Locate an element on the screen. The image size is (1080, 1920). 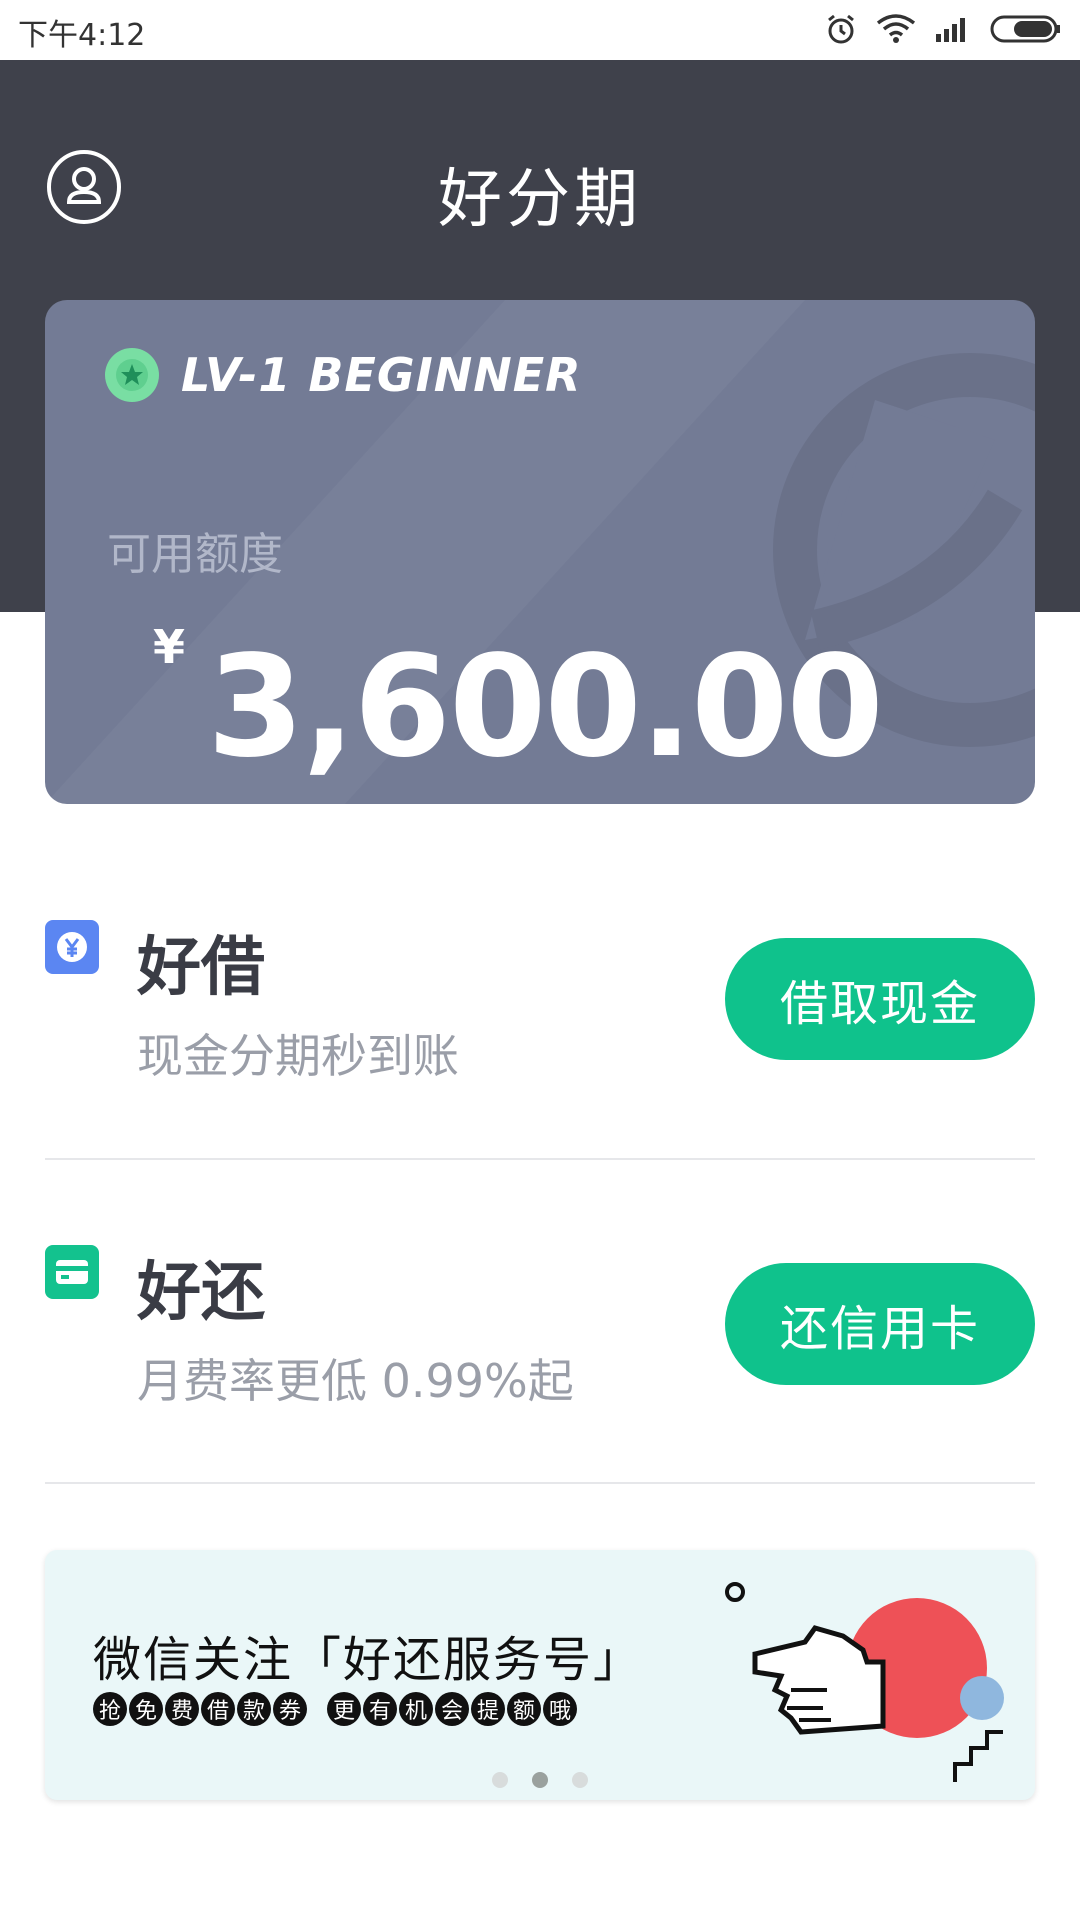
banner-char: 抢 is located at coordinates (110, 1709).